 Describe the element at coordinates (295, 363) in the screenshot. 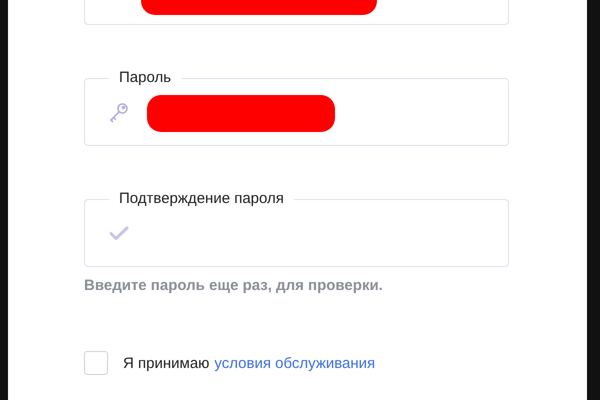

I see `terms-link: условия обслуживания` at that location.